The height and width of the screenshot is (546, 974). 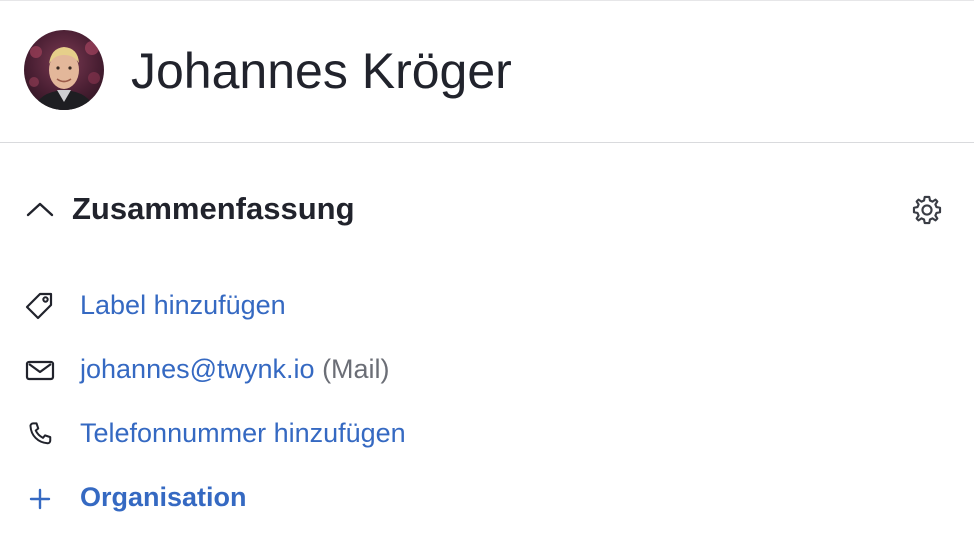 I want to click on envelope-icon, so click(x=40, y=370).